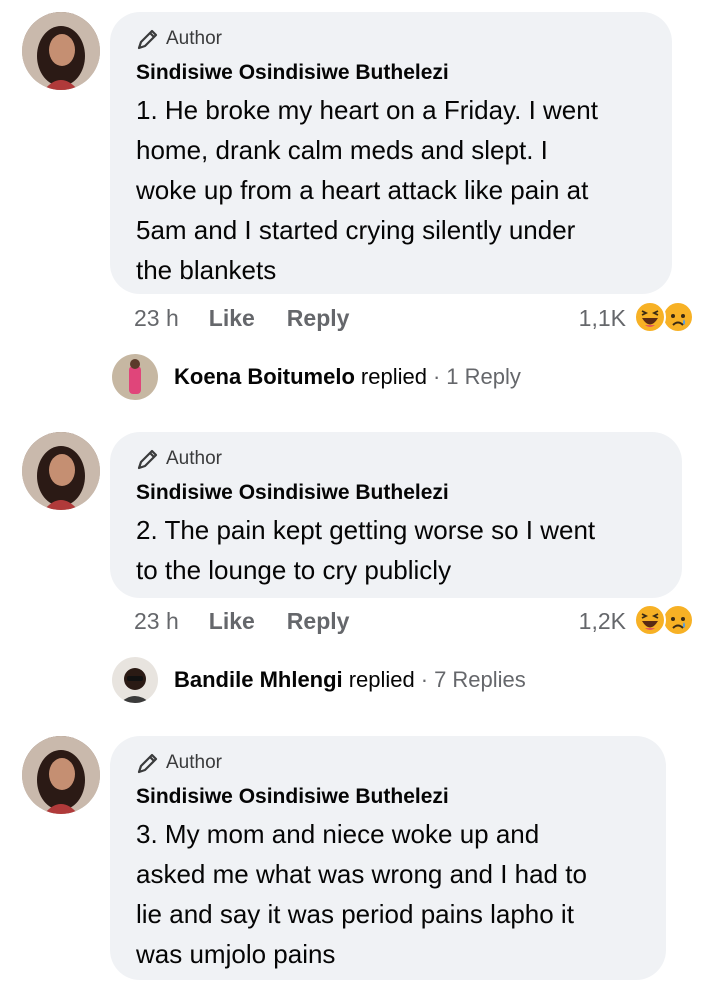  I want to click on comment-line: lie and say it was period pains lapho it, so click(355, 914).